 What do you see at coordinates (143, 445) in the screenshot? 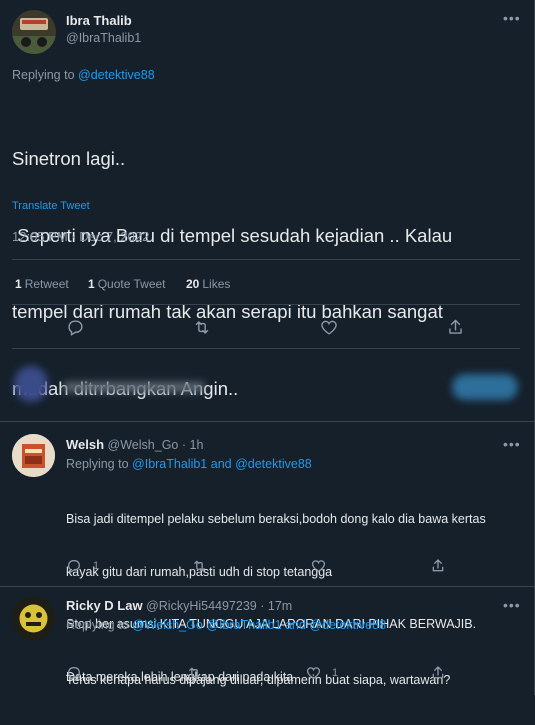
I see `author-handle: @Welsh_Go` at bounding box center [143, 445].